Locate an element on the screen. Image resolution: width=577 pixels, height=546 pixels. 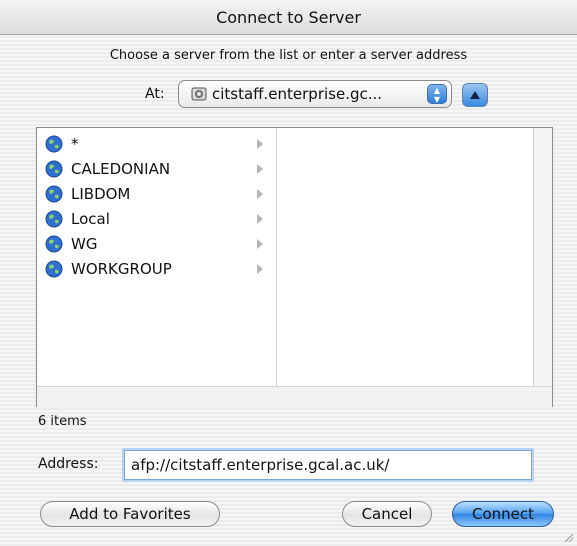
list-item-label: * is located at coordinates (75, 144).